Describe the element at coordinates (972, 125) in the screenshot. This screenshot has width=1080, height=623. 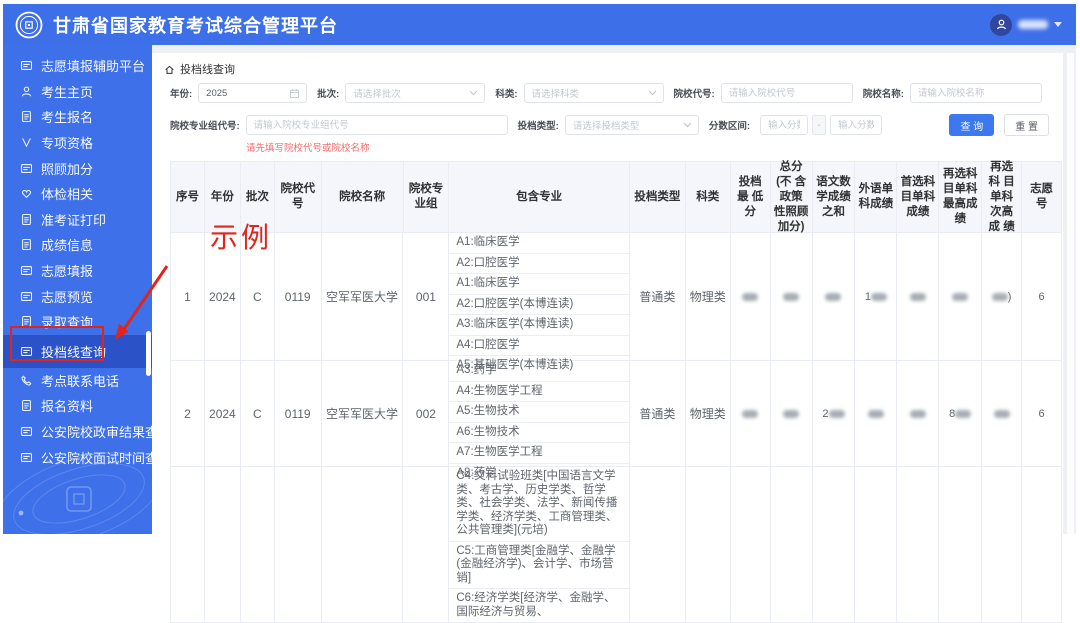
I see `search-button: 查 询` at that location.